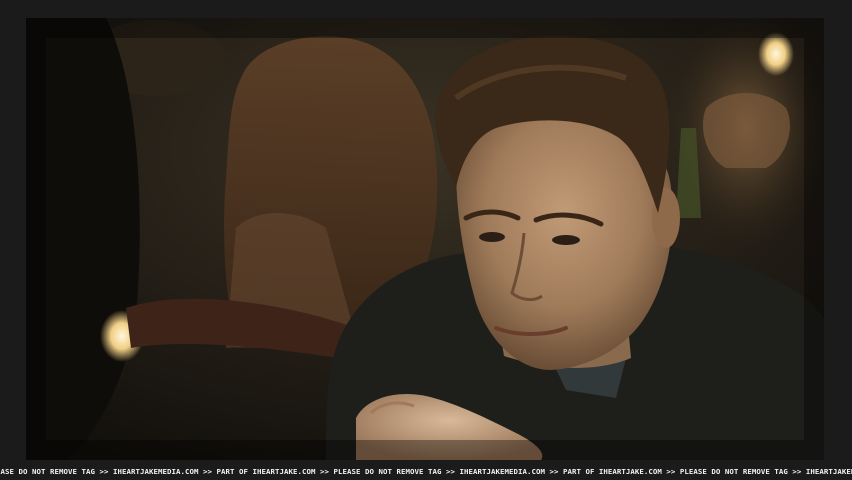 This screenshot has height=480, width=852. I want to click on lamp-light, so click(776, 54).